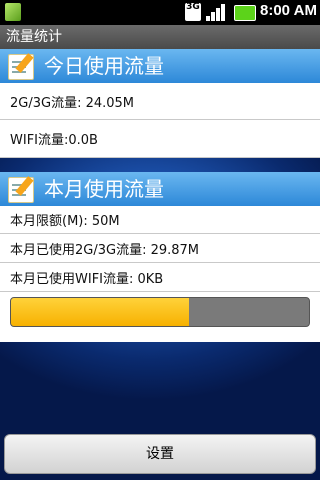  Describe the element at coordinates (160, 220) in the screenshot. I see `month-limit-row: 本月限额(M): 50M` at that location.